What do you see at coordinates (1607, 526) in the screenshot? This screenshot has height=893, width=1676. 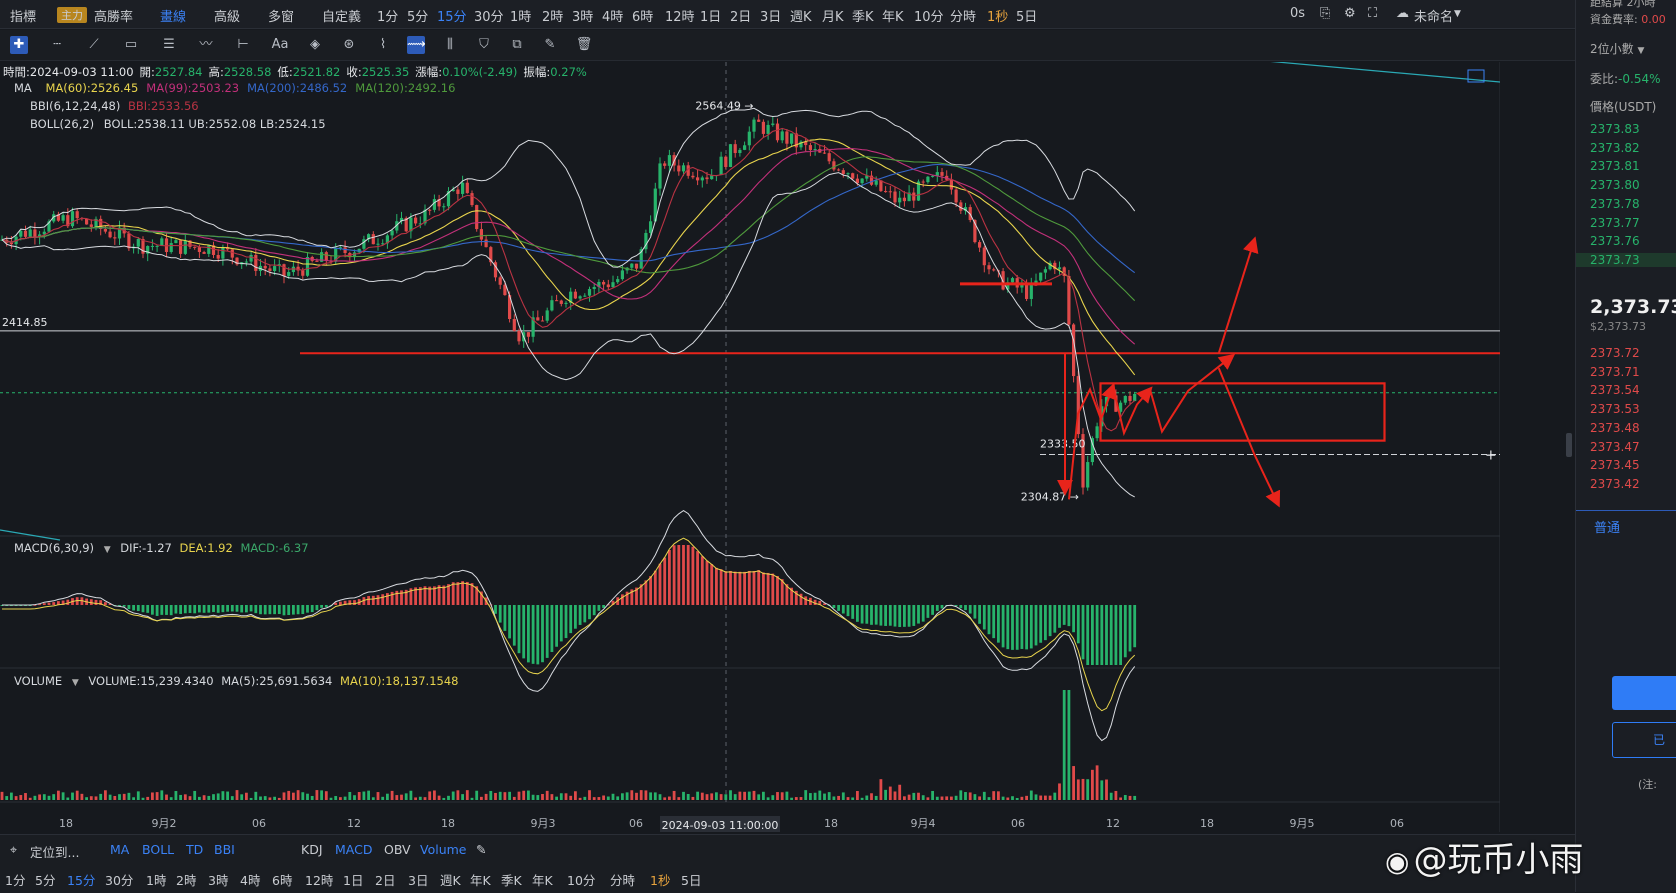 I see `tab-normal: 普通` at bounding box center [1607, 526].